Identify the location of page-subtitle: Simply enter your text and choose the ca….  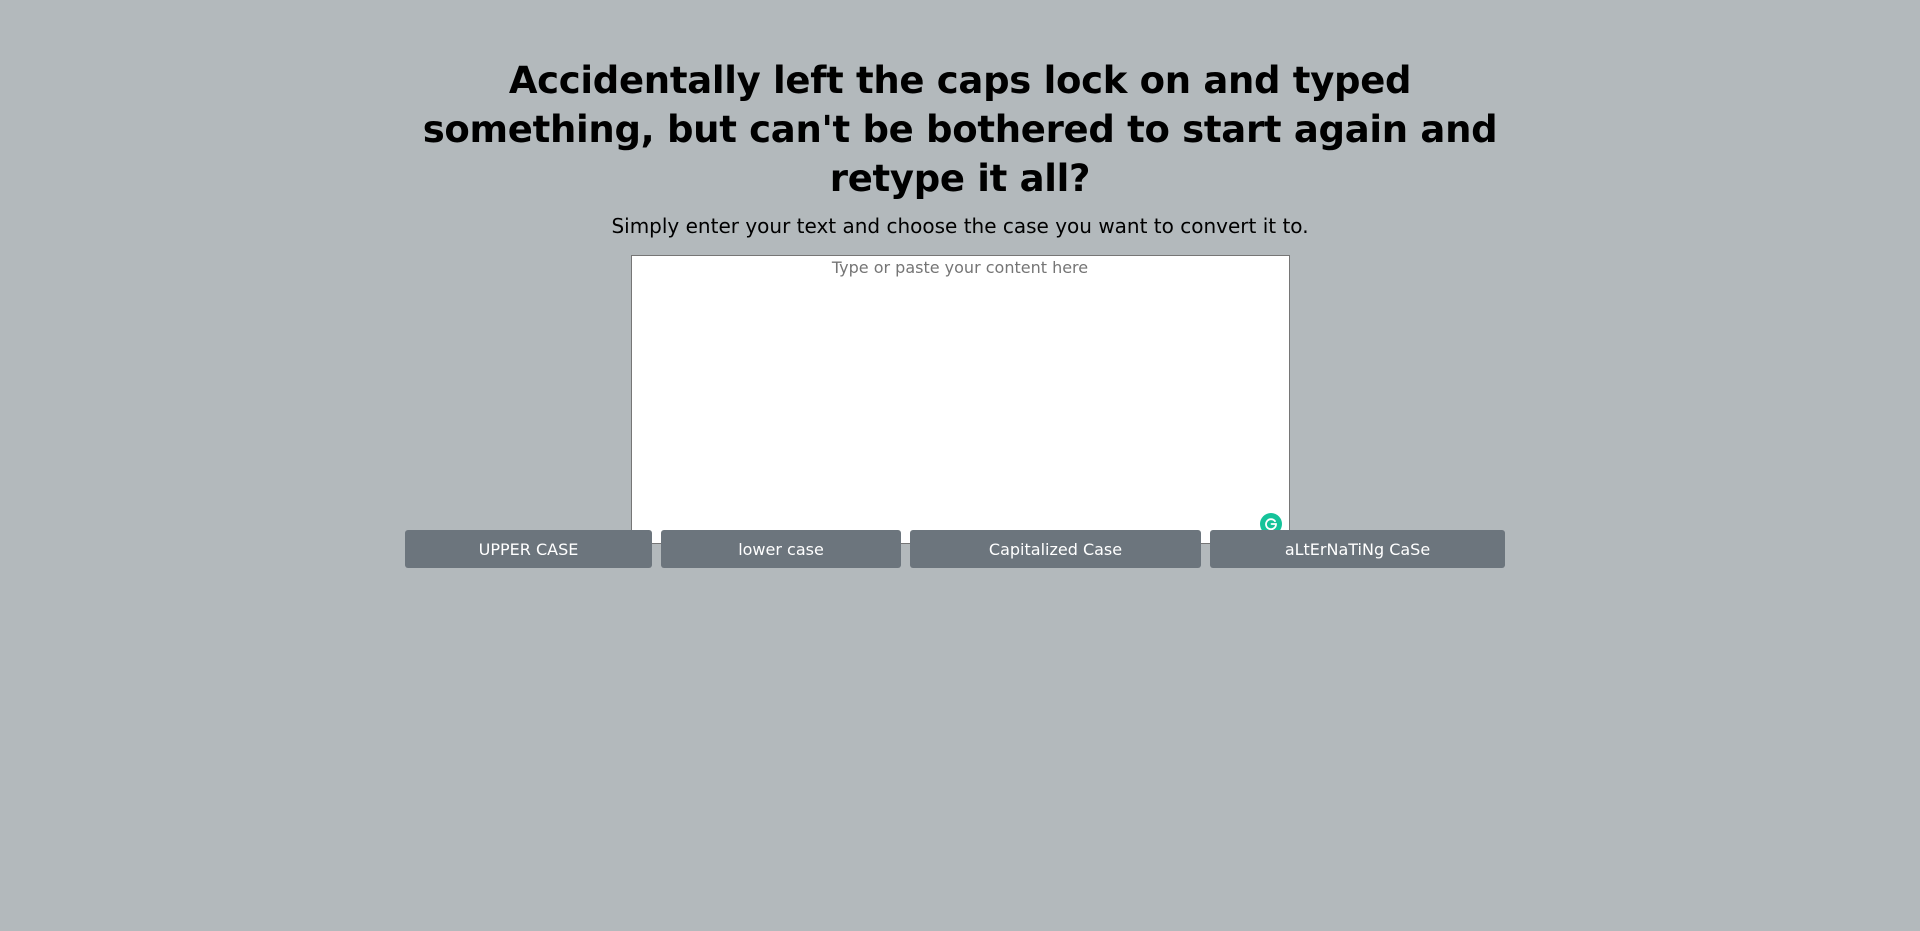
(960, 226).